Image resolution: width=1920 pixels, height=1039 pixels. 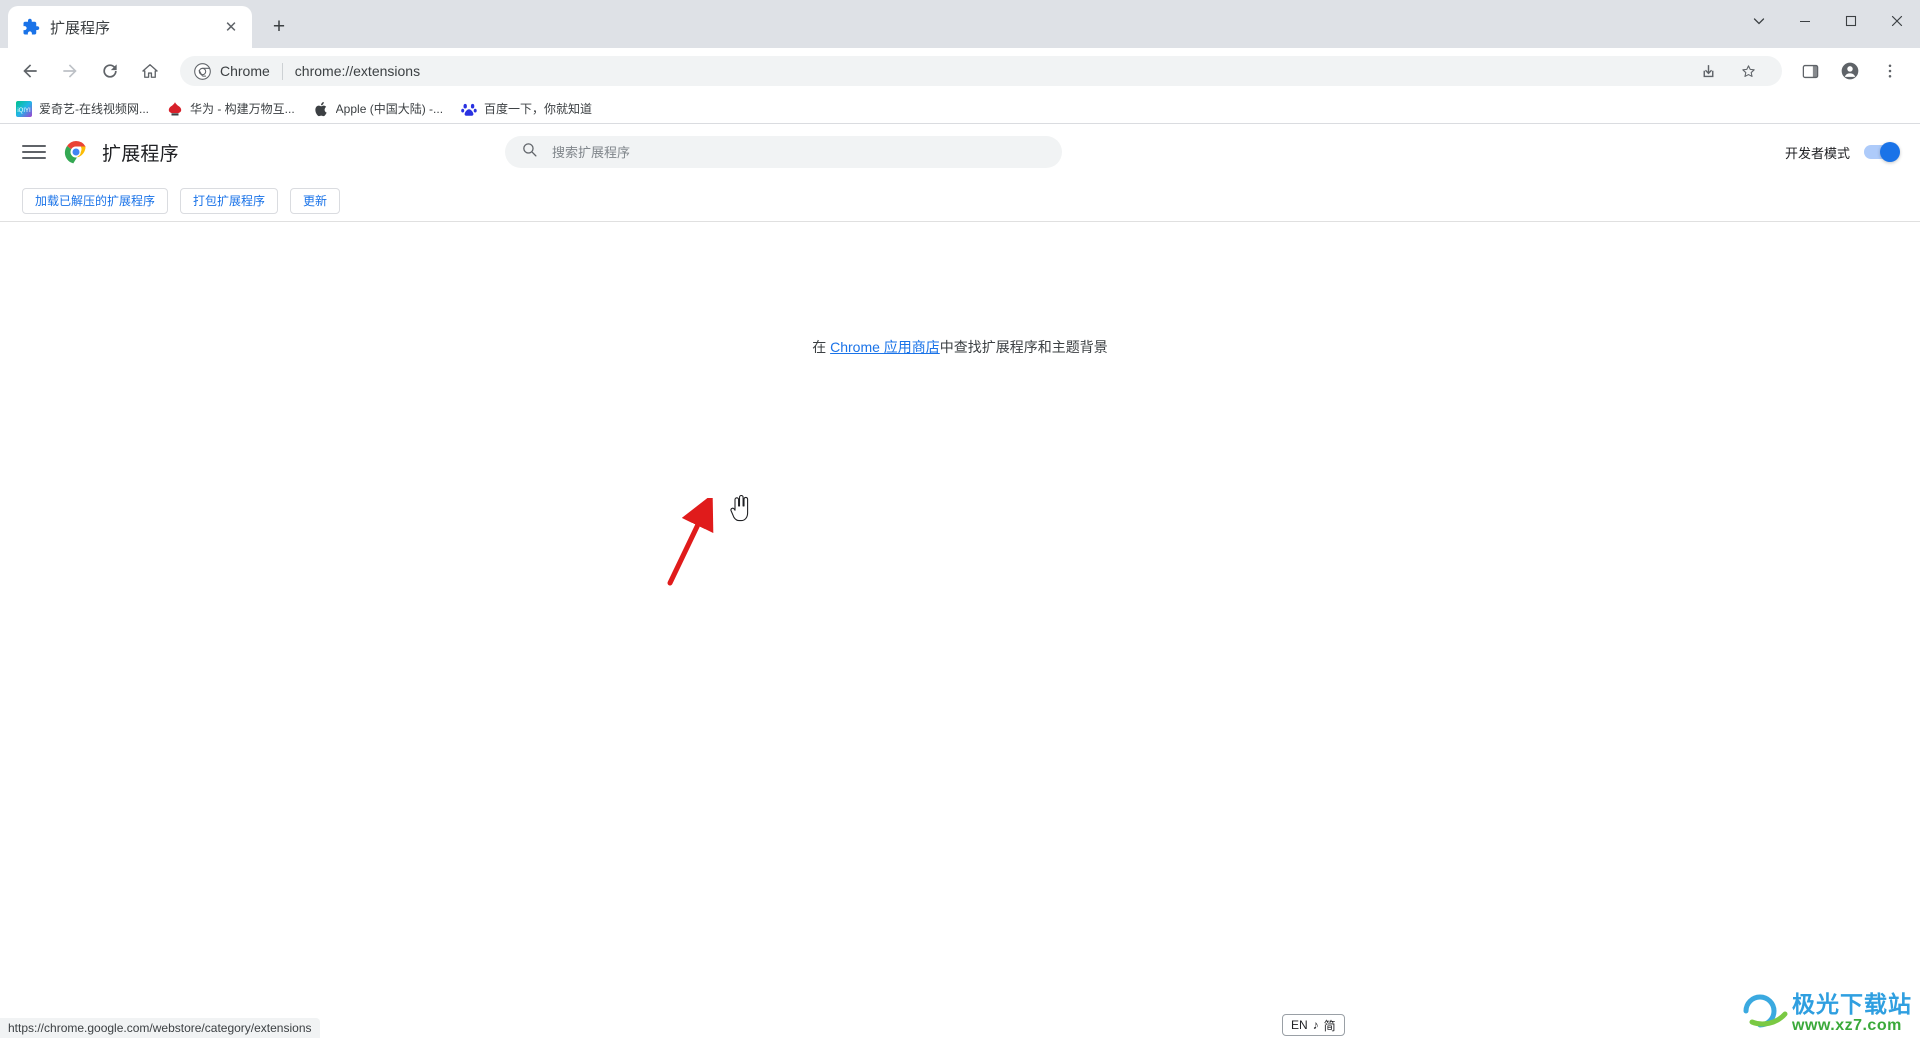 What do you see at coordinates (690, 543) in the screenshot?
I see `annotation-arrow` at bounding box center [690, 543].